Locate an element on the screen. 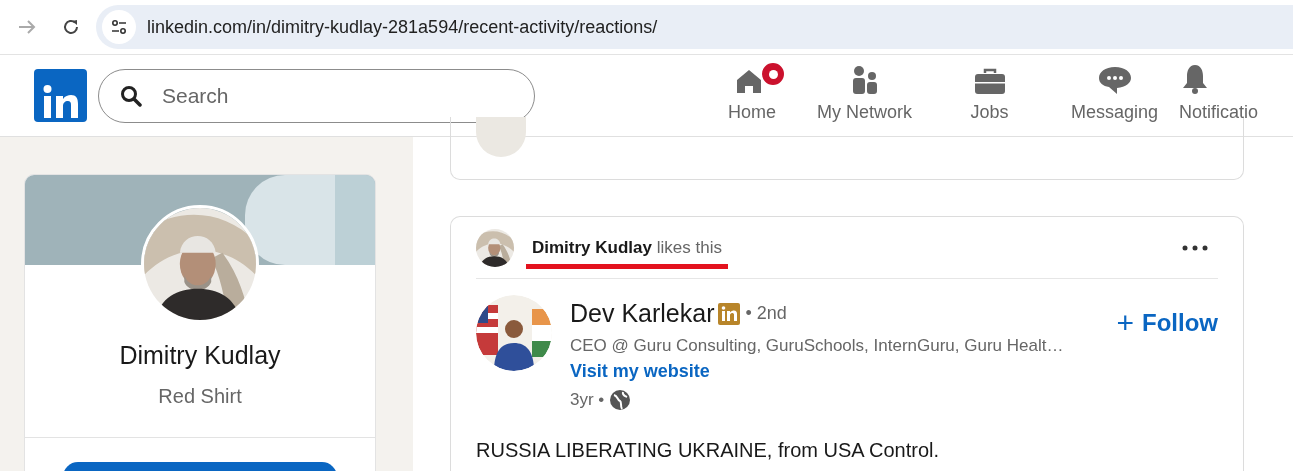 The width and height of the screenshot is (1293, 471). nav-item: Messaging is located at coordinates (1114, 95).